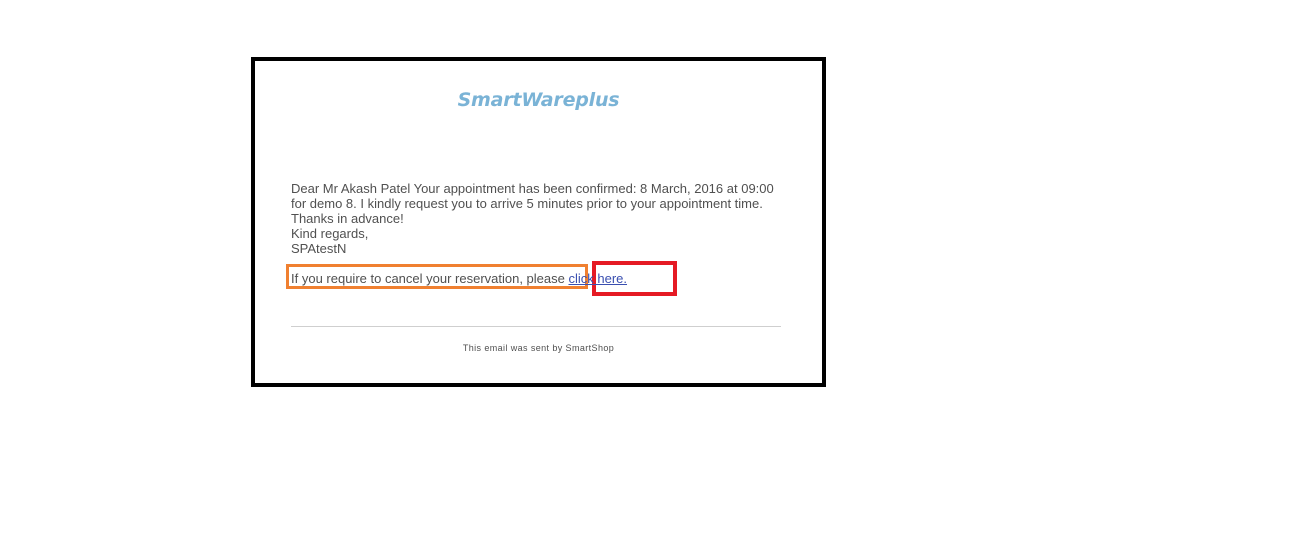 The height and width of the screenshot is (551, 1309). What do you see at coordinates (597, 278) in the screenshot?
I see `cancel-reservation-link: click here.` at bounding box center [597, 278].